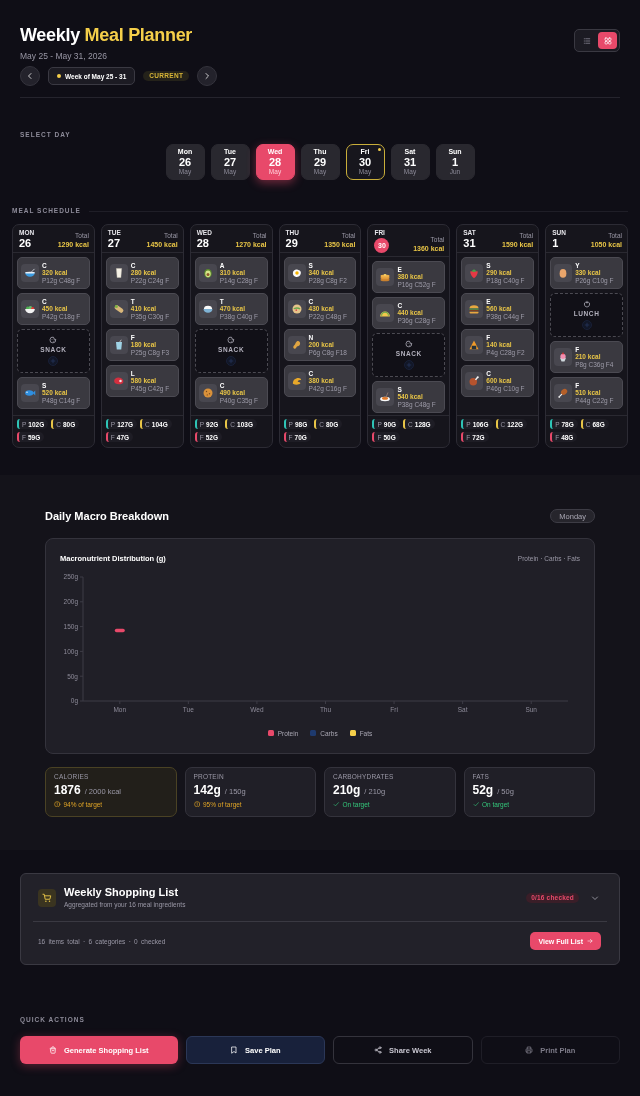 The width and height of the screenshot is (640, 1096). What do you see at coordinates (385, 313) in the screenshot?
I see `taco-icon` at bounding box center [385, 313].